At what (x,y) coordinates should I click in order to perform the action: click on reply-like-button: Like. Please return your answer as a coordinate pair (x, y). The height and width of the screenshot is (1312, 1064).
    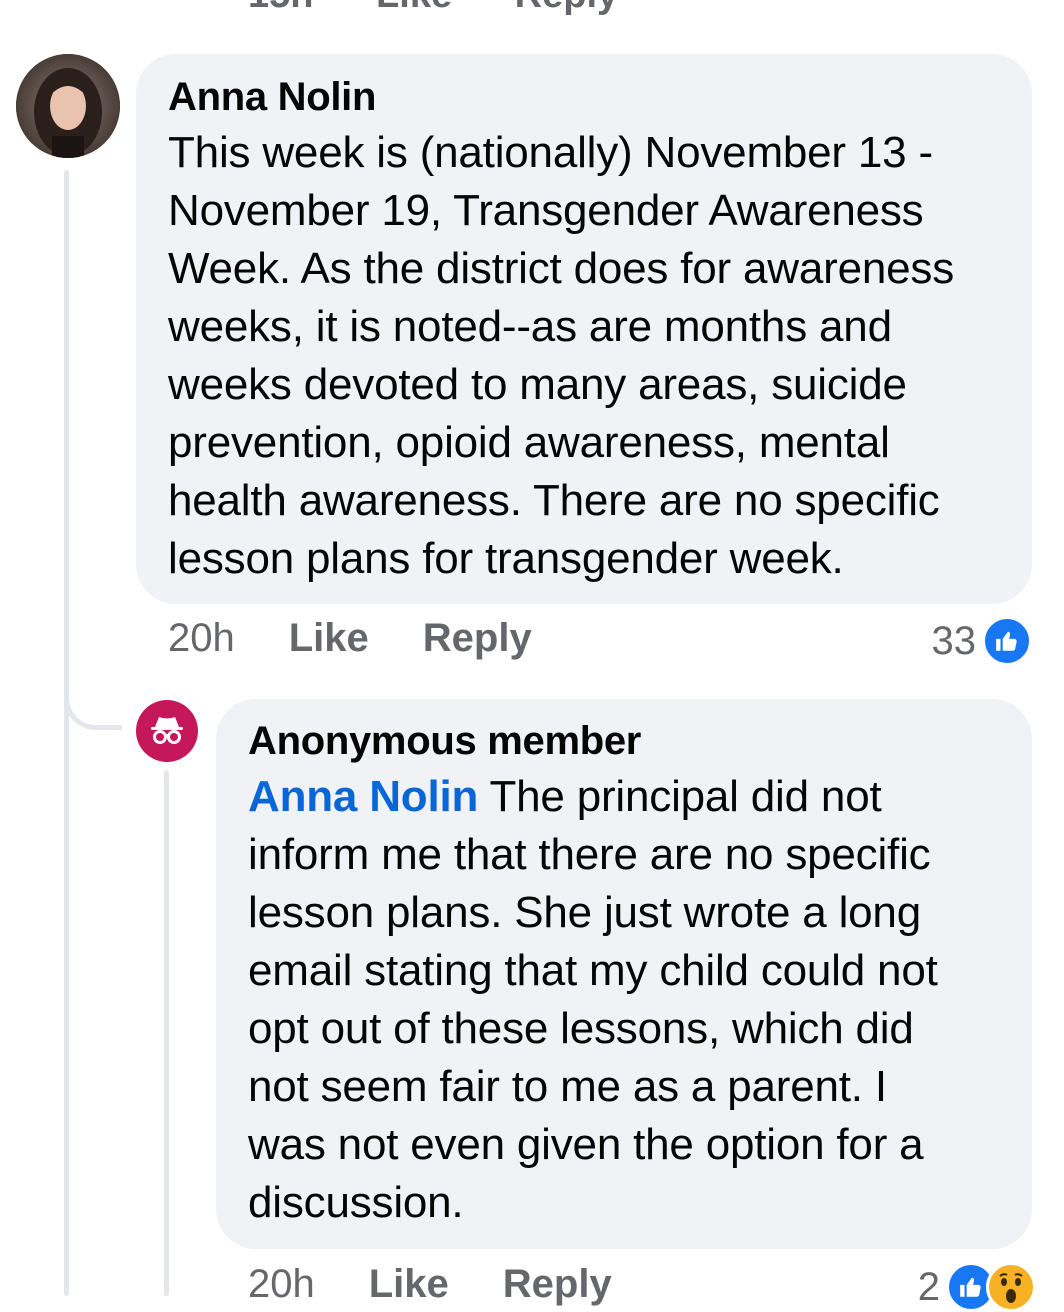
    Looking at the image, I should click on (409, 1284).